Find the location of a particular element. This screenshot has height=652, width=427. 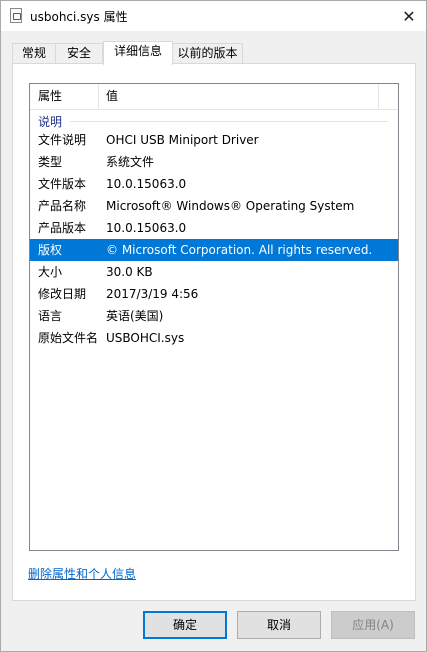

list-row: 产品版本 10.0.15063.0 is located at coordinates (214, 228).